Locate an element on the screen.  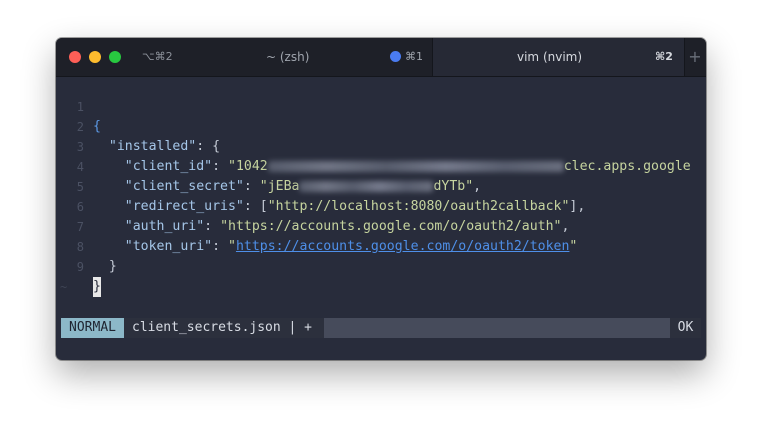
tab-title: vim (nvim) is located at coordinates (550, 57).